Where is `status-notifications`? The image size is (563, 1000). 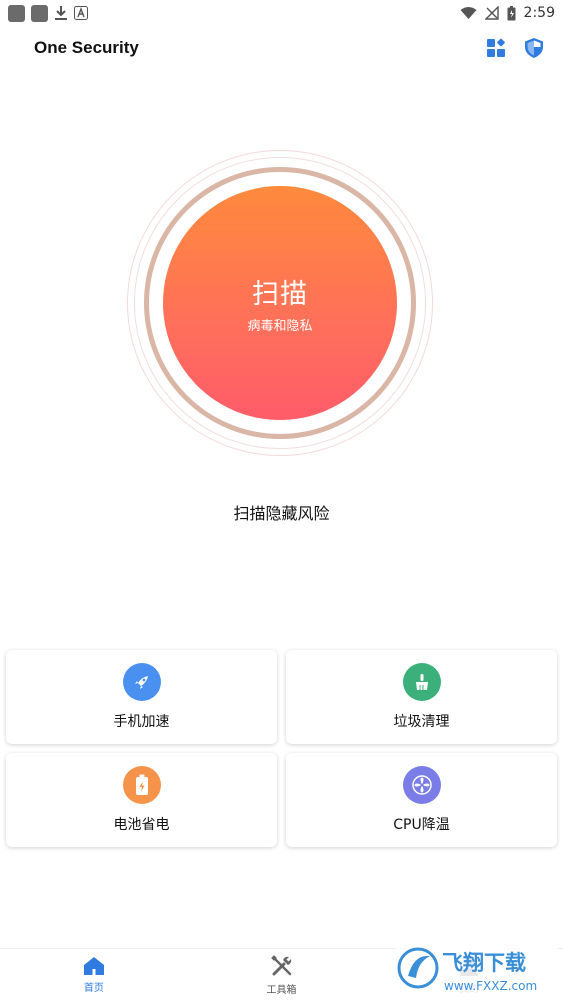 status-notifications is located at coordinates (48, 13).